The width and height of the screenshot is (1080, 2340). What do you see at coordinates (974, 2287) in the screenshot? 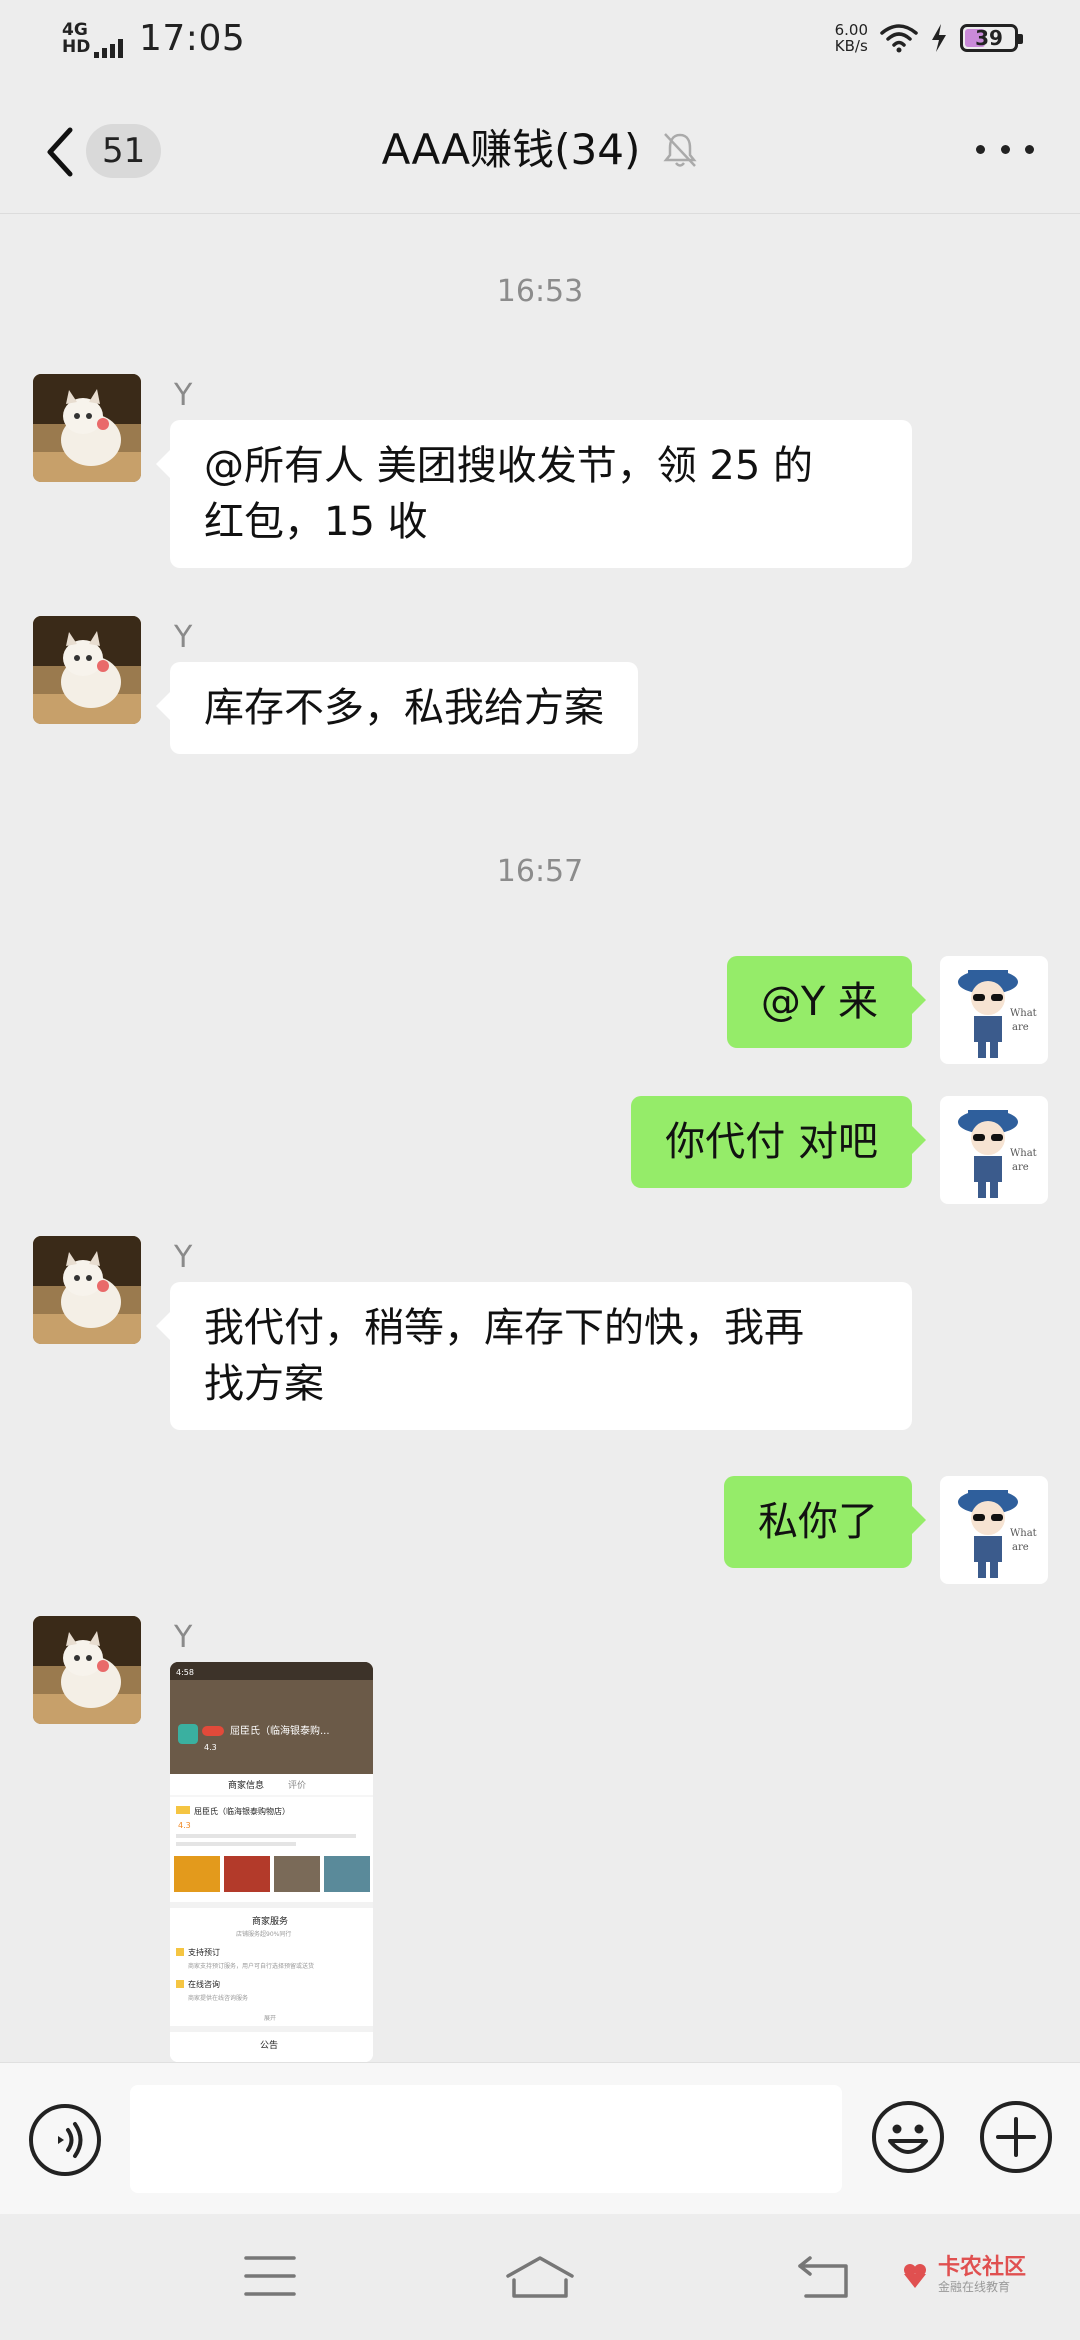
I see `watermark-subtitle: 金融在线教育` at bounding box center [974, 2287].